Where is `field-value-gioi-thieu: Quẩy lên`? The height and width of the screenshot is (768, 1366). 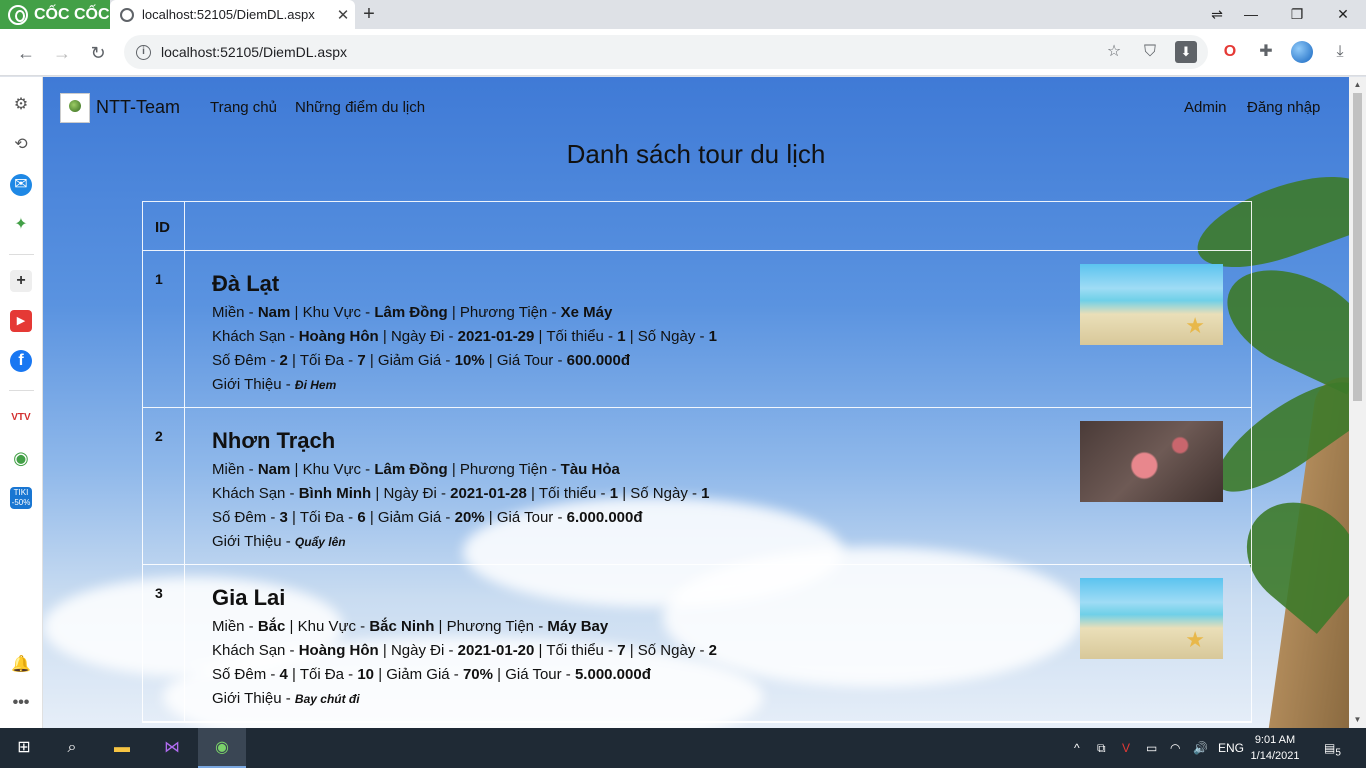
field-value-gioi-thieu: Quẩy lên is located at coordinates (320, 542).